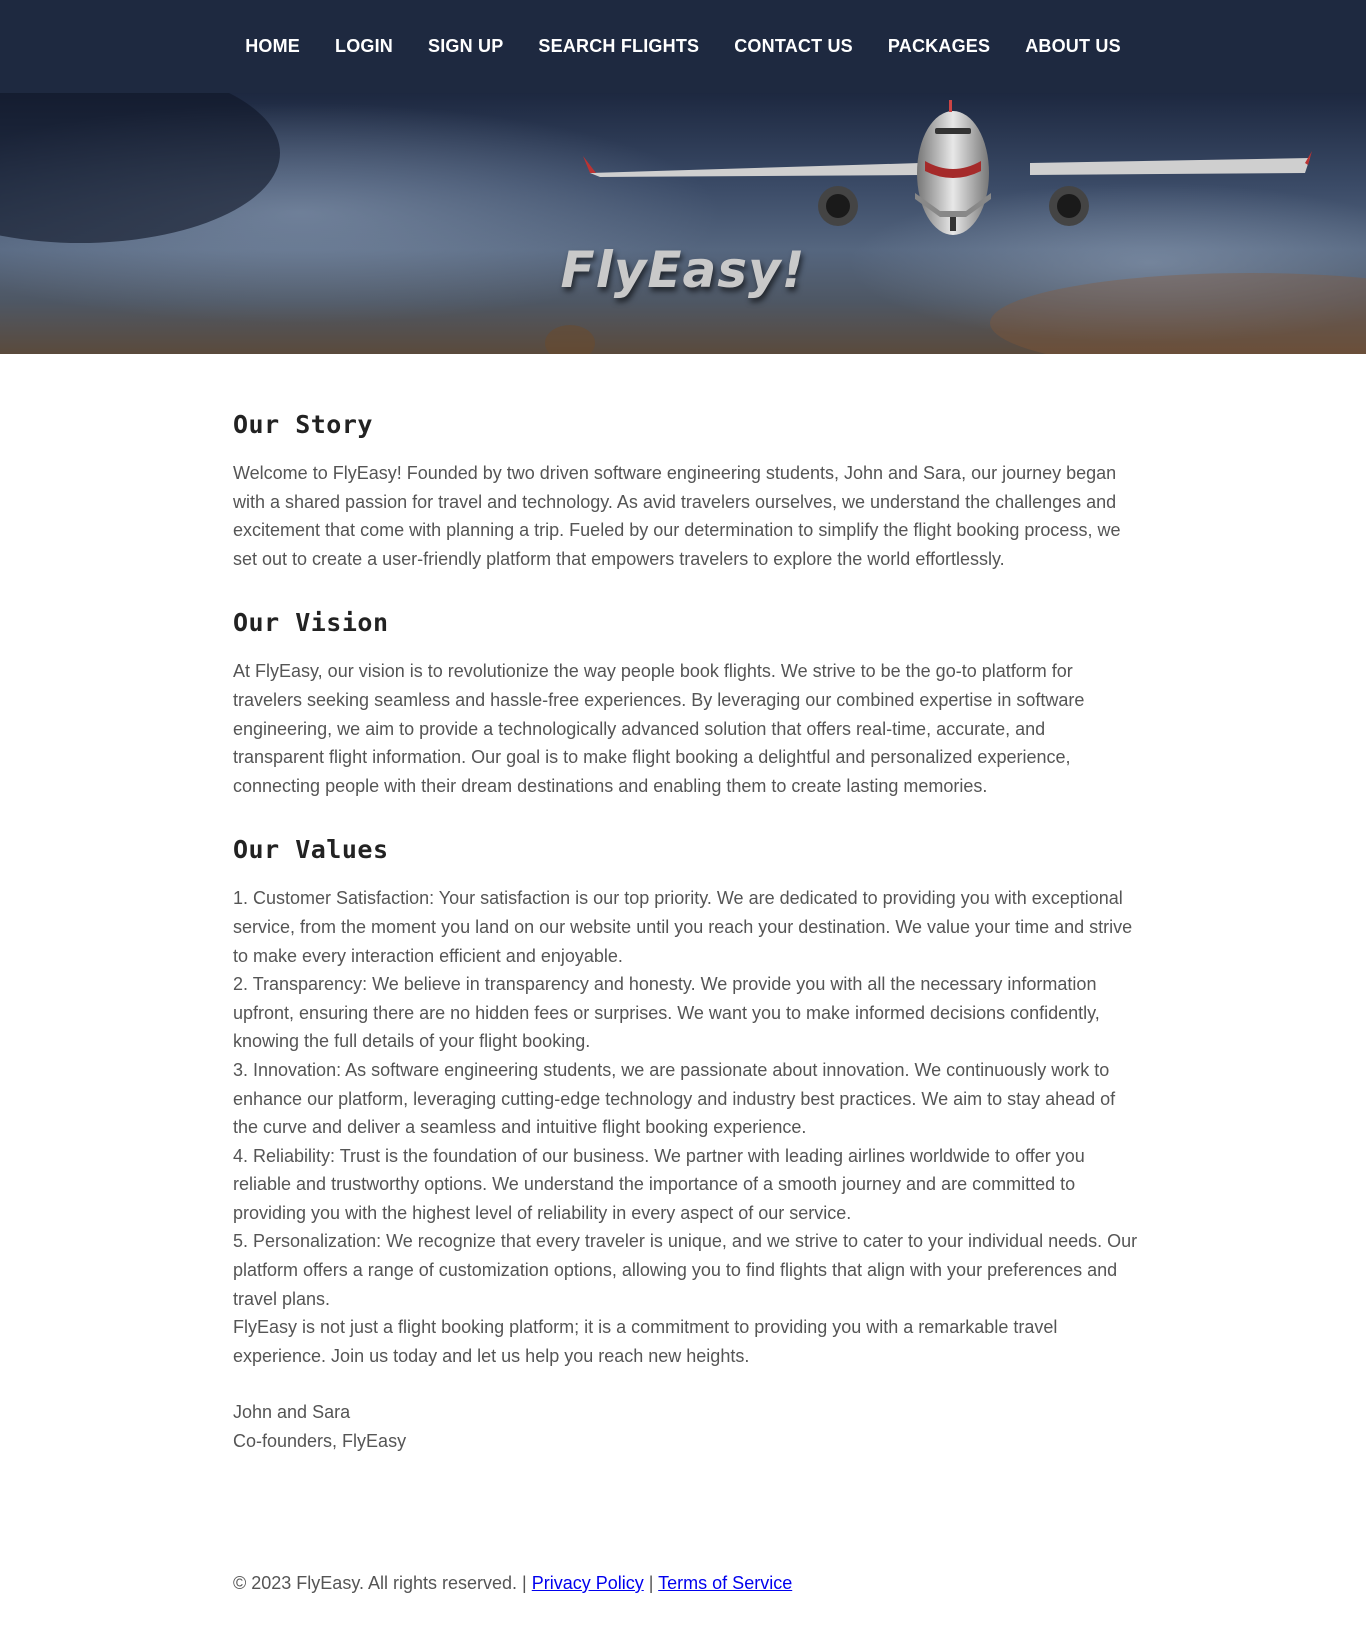 The height and width of the screenshot is (1632, 1366). I want to click on signoff-names: John and Sara, so click(292, 1412).